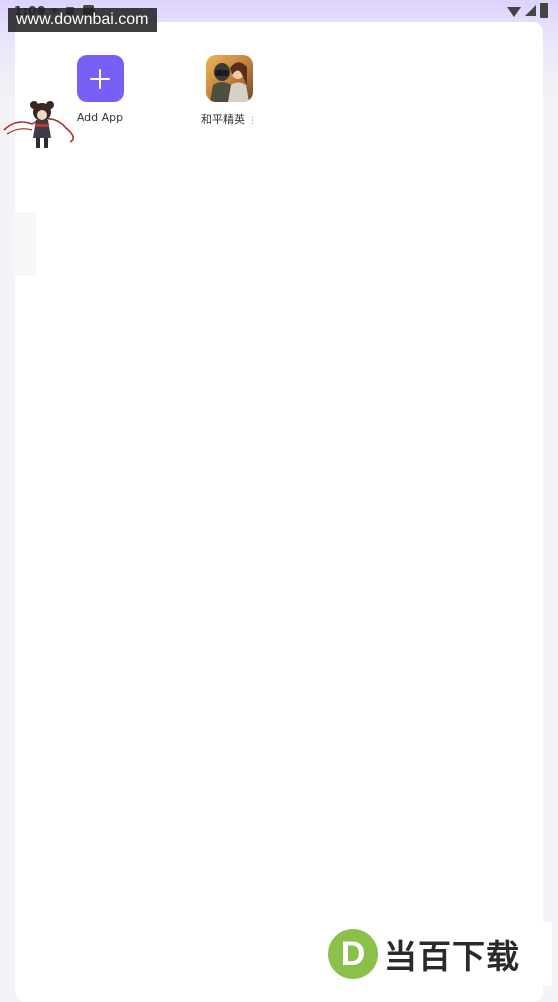 The image size is (558, 1002). I want to click on plus-icon, so click(100, 79).